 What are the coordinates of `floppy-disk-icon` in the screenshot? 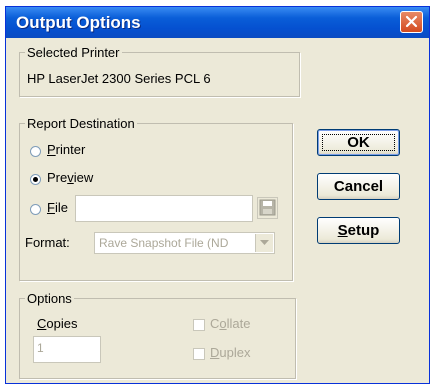 It's located at (267, 207).